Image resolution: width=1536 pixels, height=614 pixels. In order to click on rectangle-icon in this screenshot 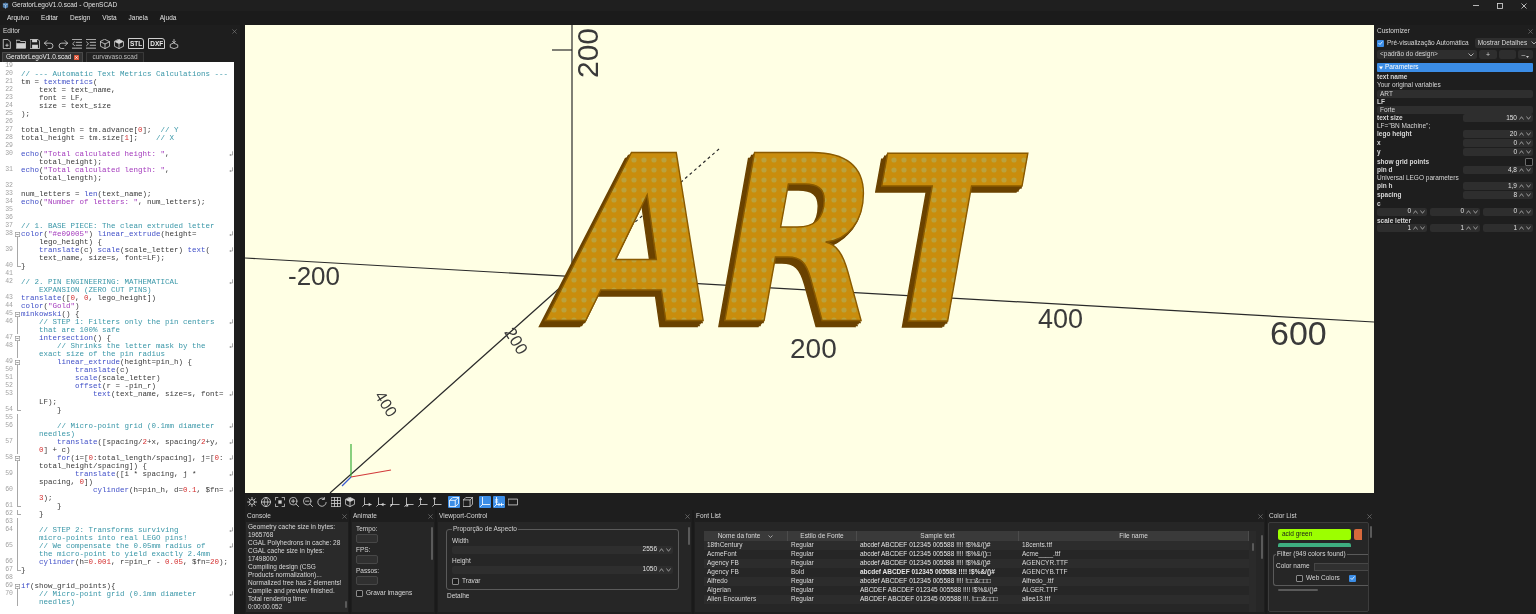, I will do `click(513, 501)`.